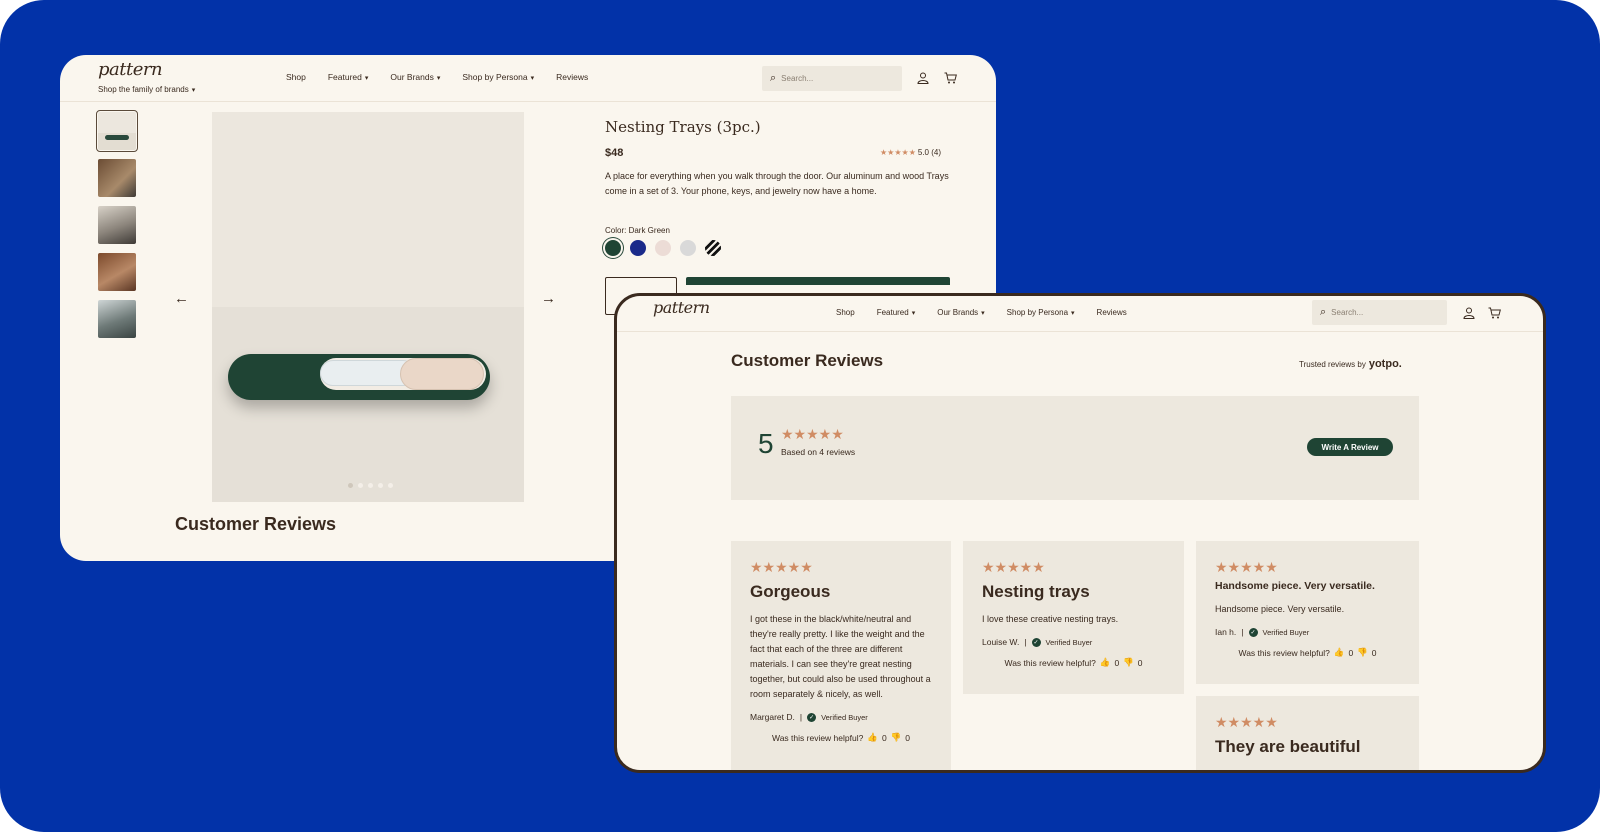 The height and width of the screenshot is (832, 1600). I want to click on trusted-by-badge: Trusted reviews by yotpo., so click(1350, 364).